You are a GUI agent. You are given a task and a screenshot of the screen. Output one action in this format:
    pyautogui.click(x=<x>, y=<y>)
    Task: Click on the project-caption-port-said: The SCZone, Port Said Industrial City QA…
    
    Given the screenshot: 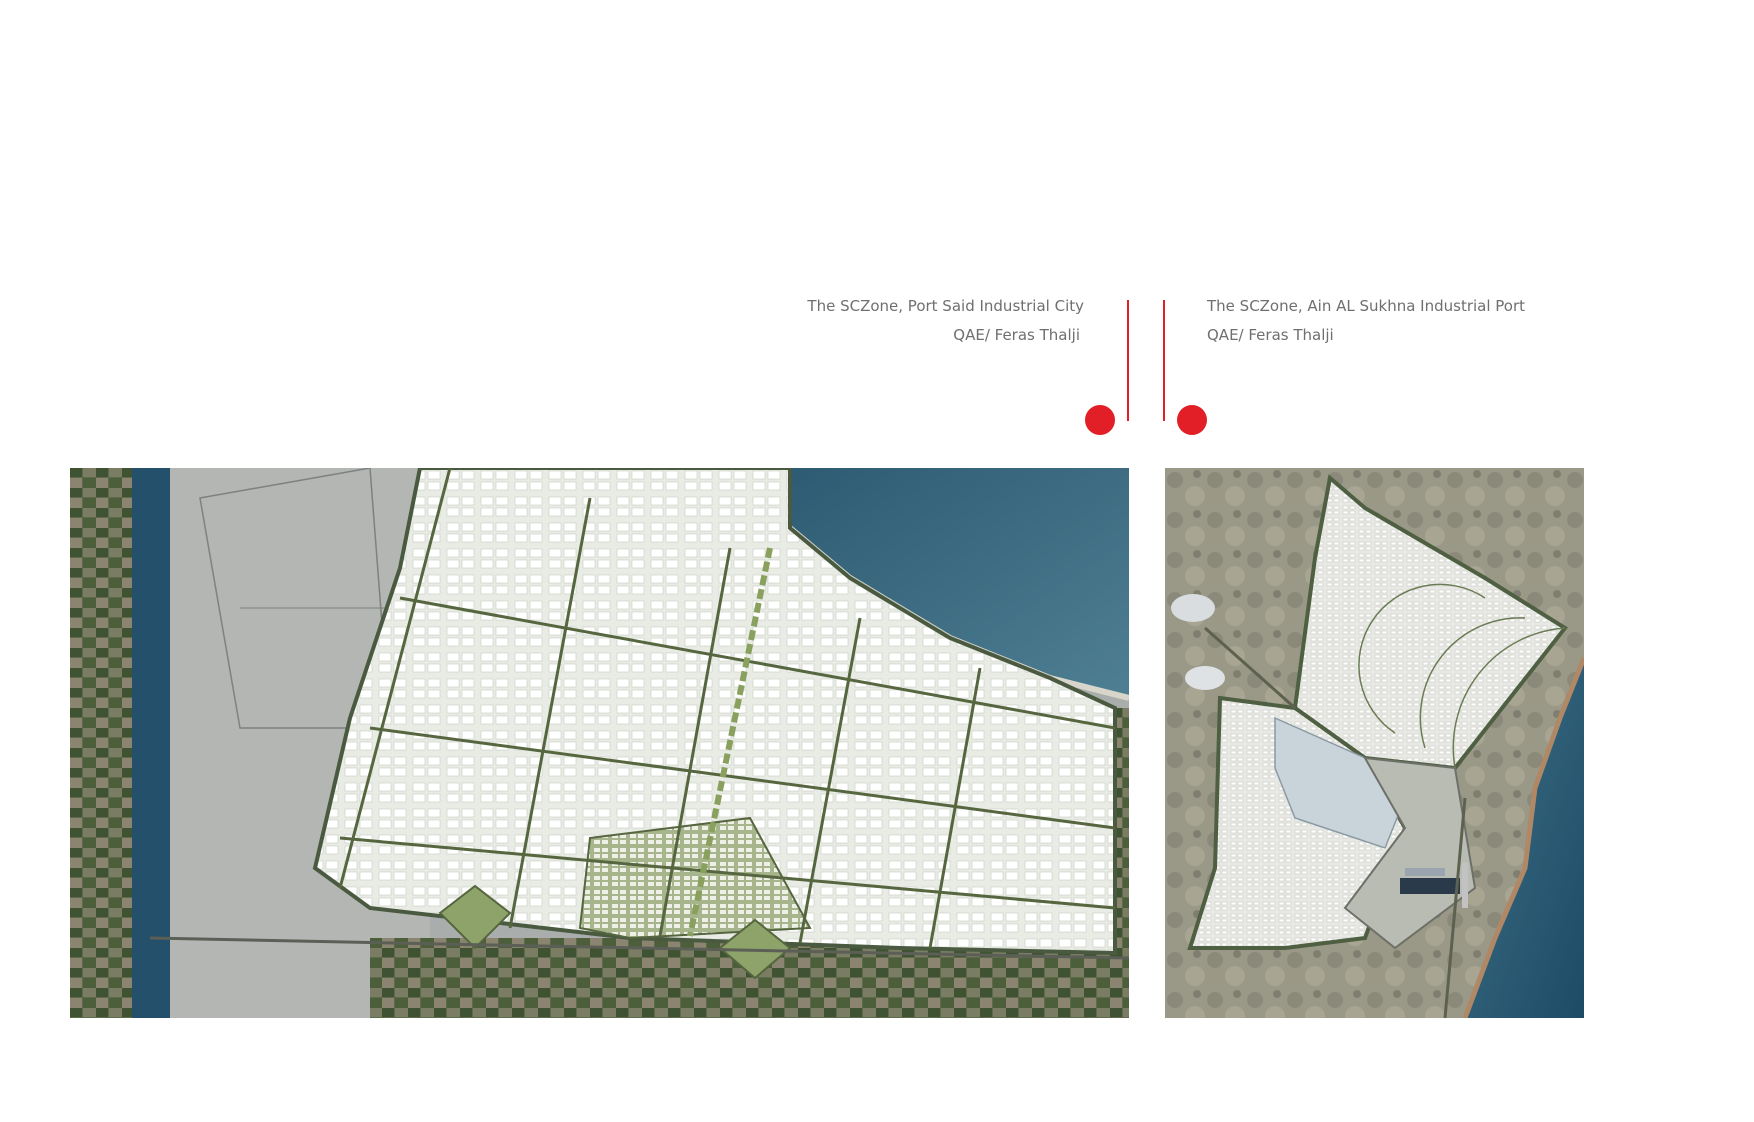 What is the action you would take?
    pyautogui.click(x=945, y=321)
    